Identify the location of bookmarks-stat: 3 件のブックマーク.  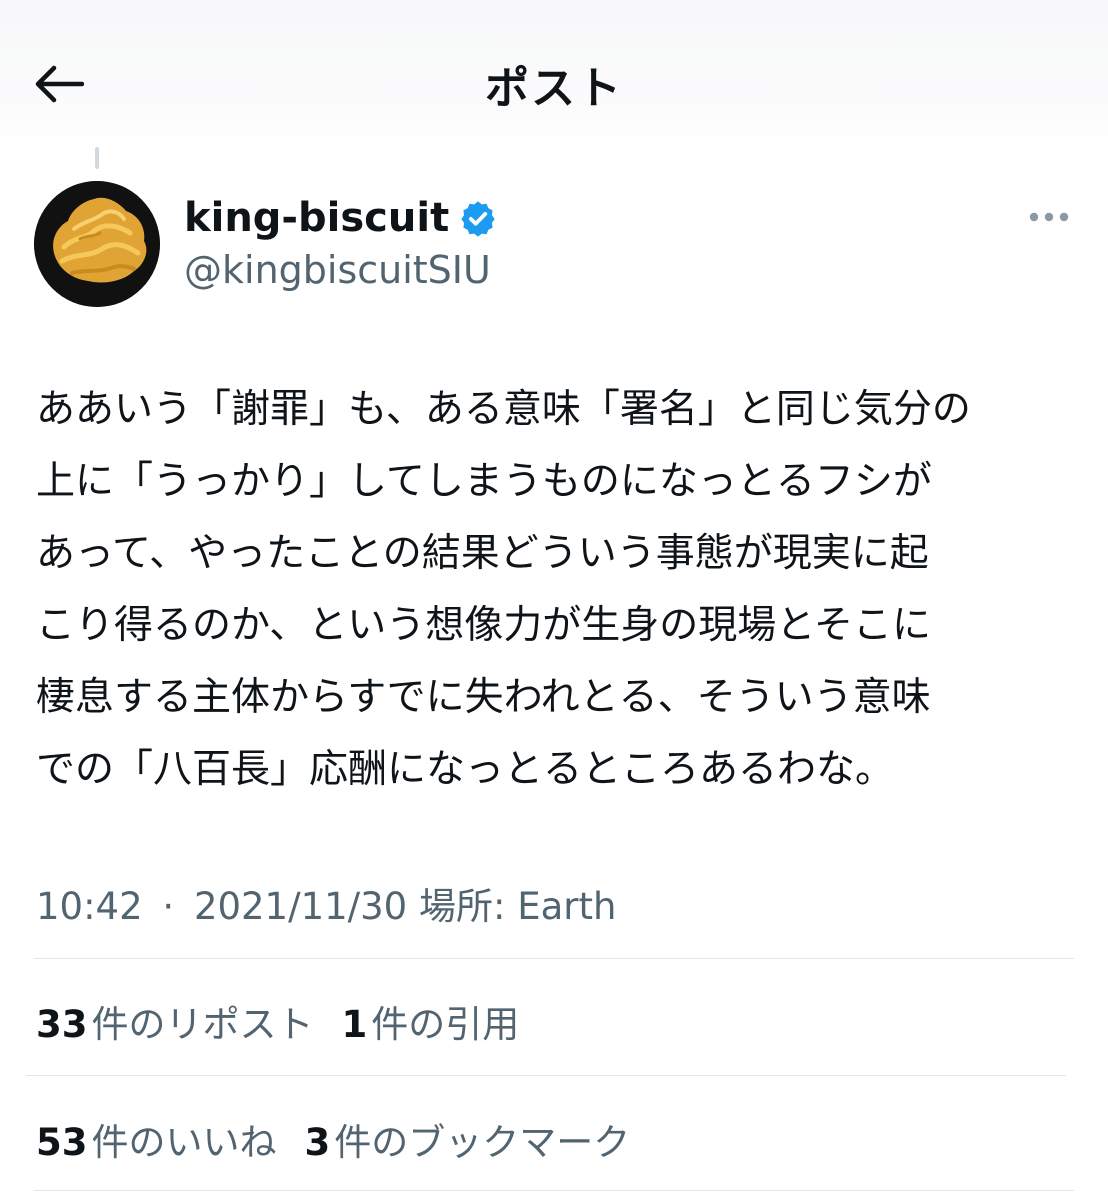
(468, 1139).